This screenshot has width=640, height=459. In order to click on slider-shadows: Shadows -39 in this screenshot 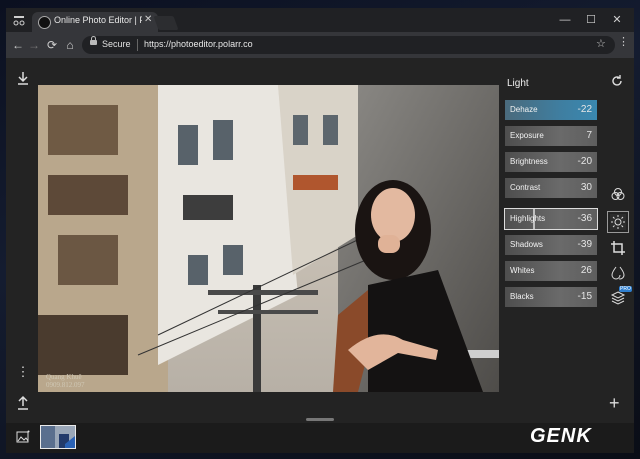, I will do `click(551, 245)`.